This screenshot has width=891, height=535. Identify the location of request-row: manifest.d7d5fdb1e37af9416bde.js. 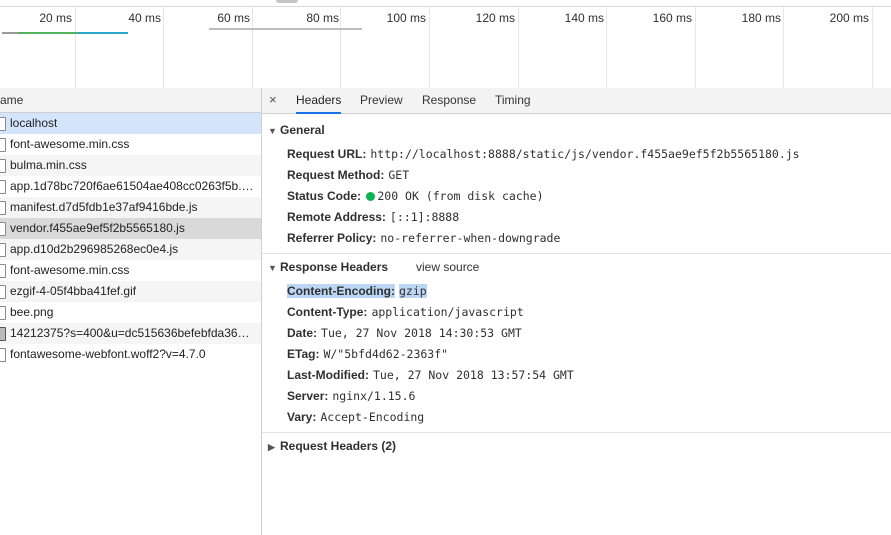
(130, 207).